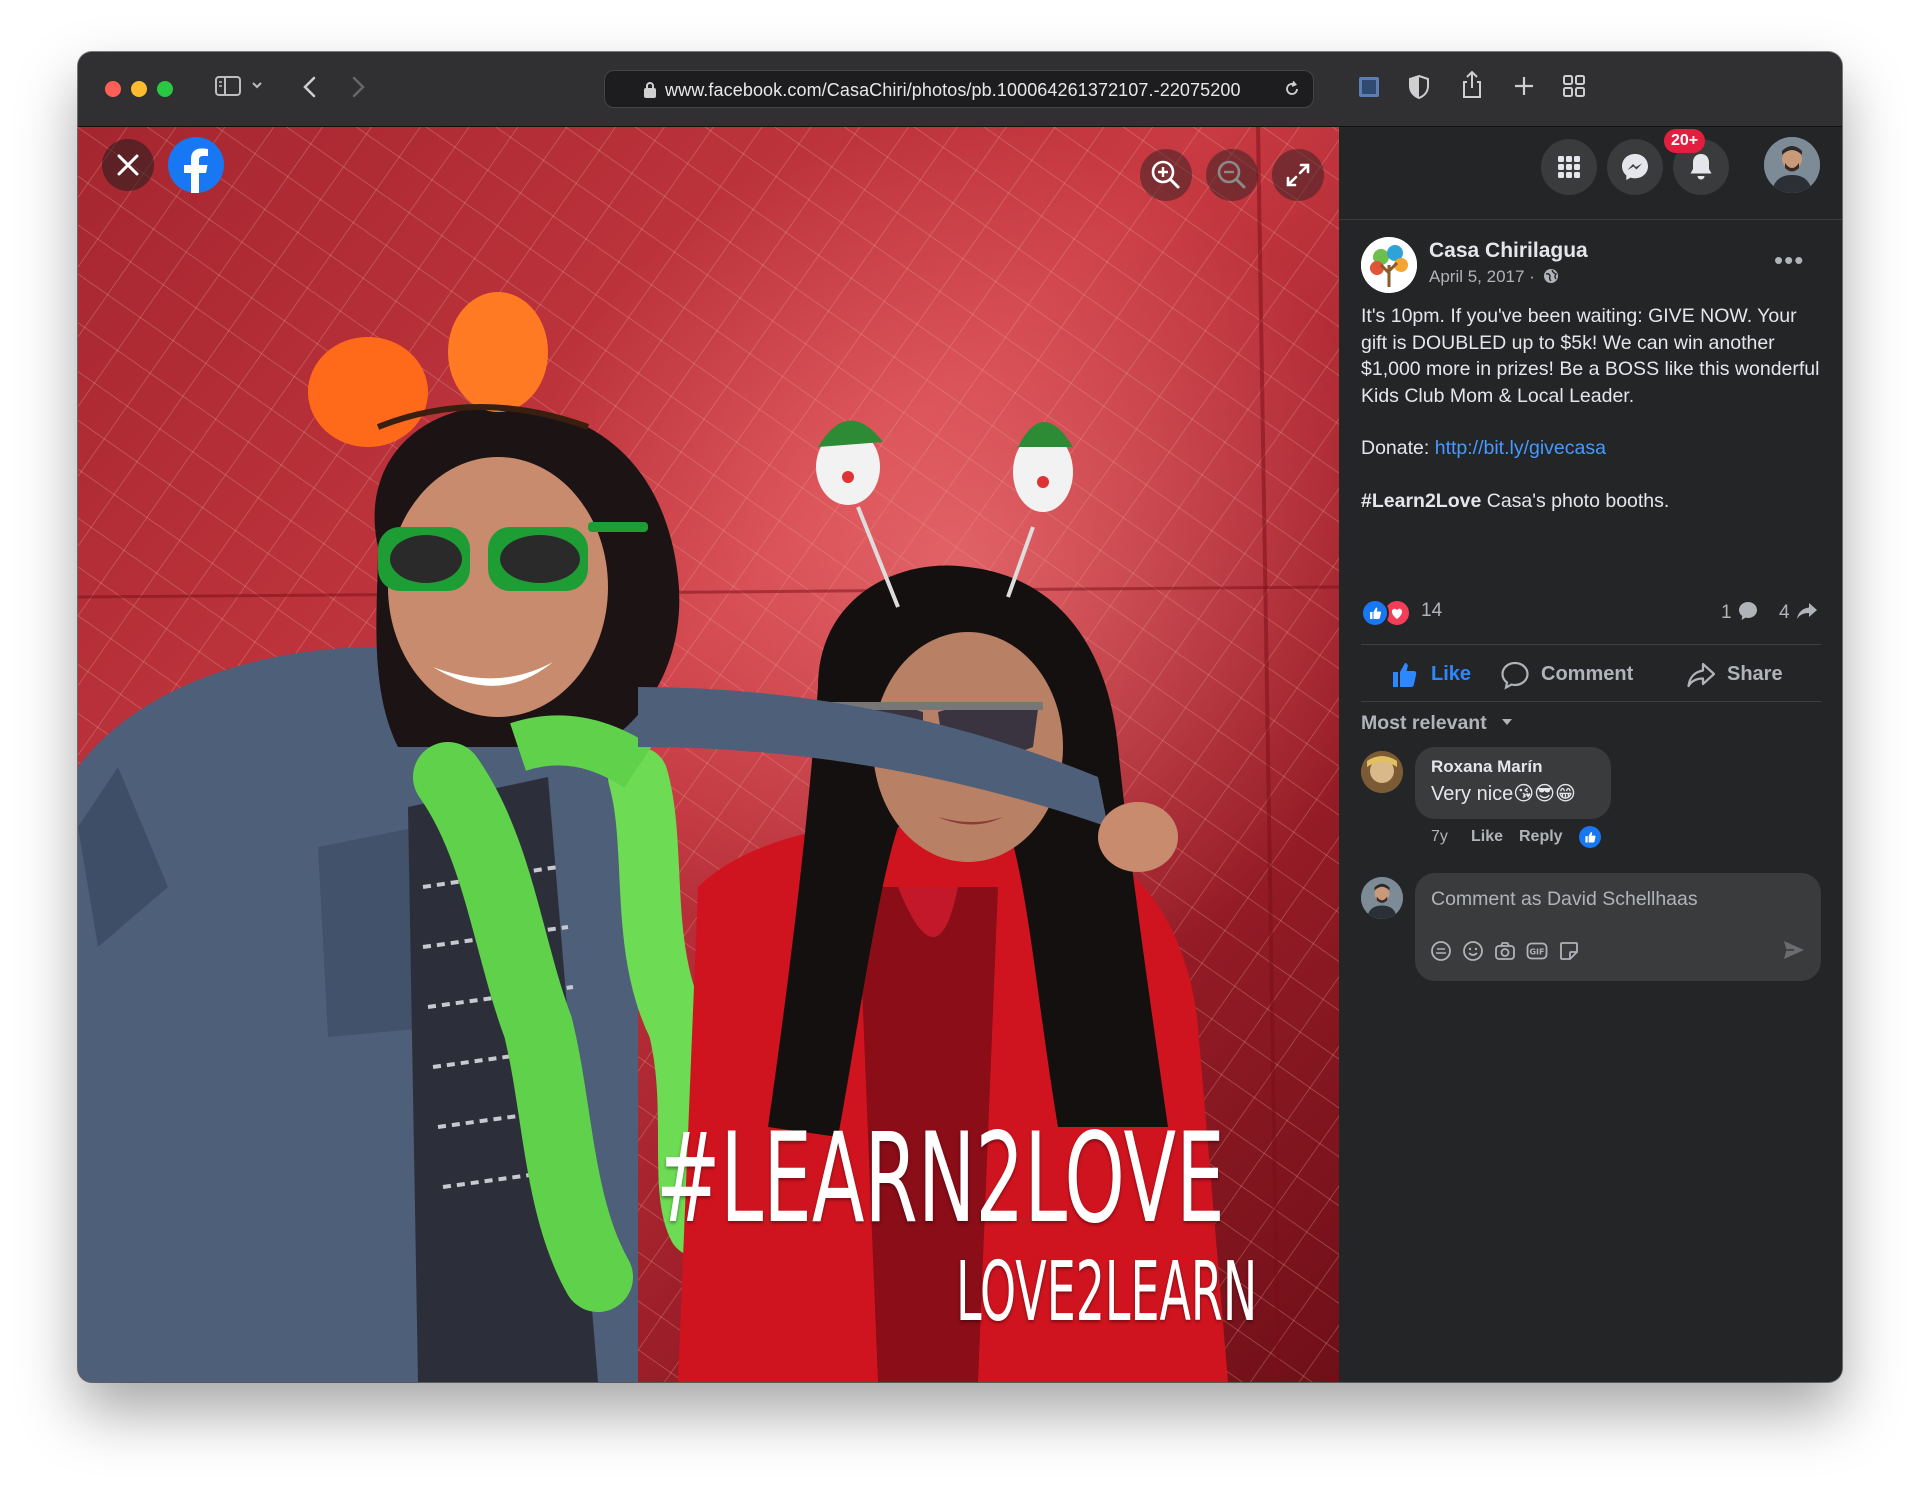 The image size is (1920, 1487). Describe the element at coordinates (1541, 837) in the screenshot. I see `comment-reply-button: Reply` at that location.